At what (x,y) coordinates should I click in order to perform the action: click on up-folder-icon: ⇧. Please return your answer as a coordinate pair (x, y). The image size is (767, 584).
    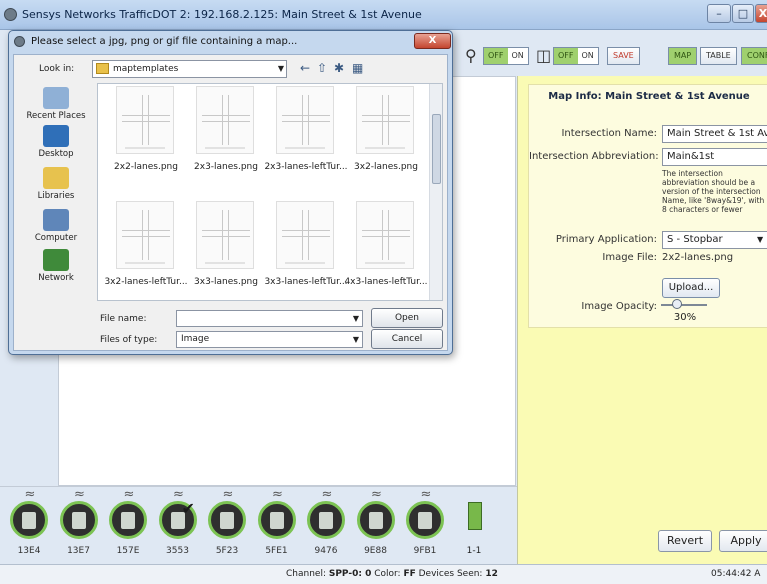
    Looking at the image, I should click on (322, 68).